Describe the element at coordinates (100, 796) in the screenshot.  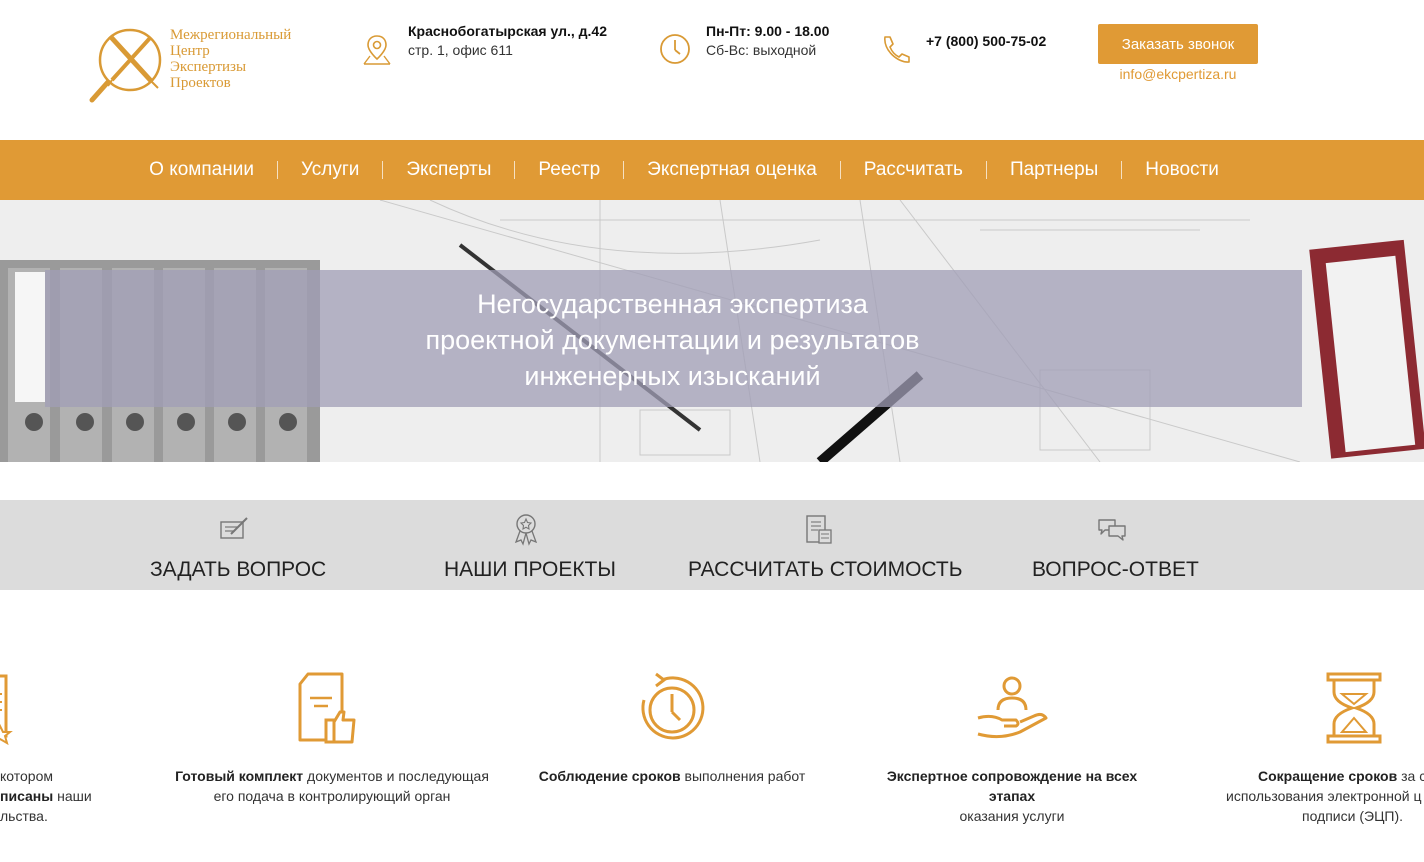
I see `feature-text: котором писаны наши льства.` at that location.